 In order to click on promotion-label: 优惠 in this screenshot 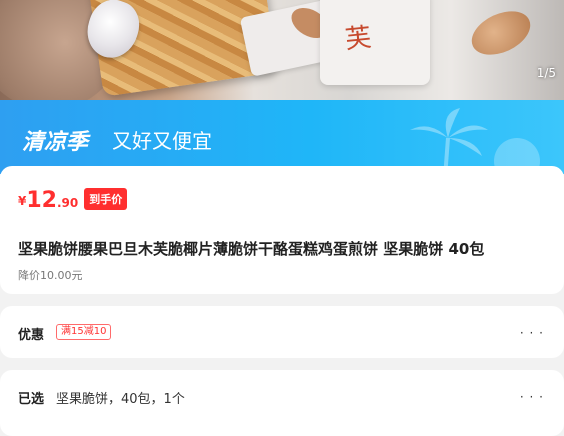, I will do `click(31, 335)`.